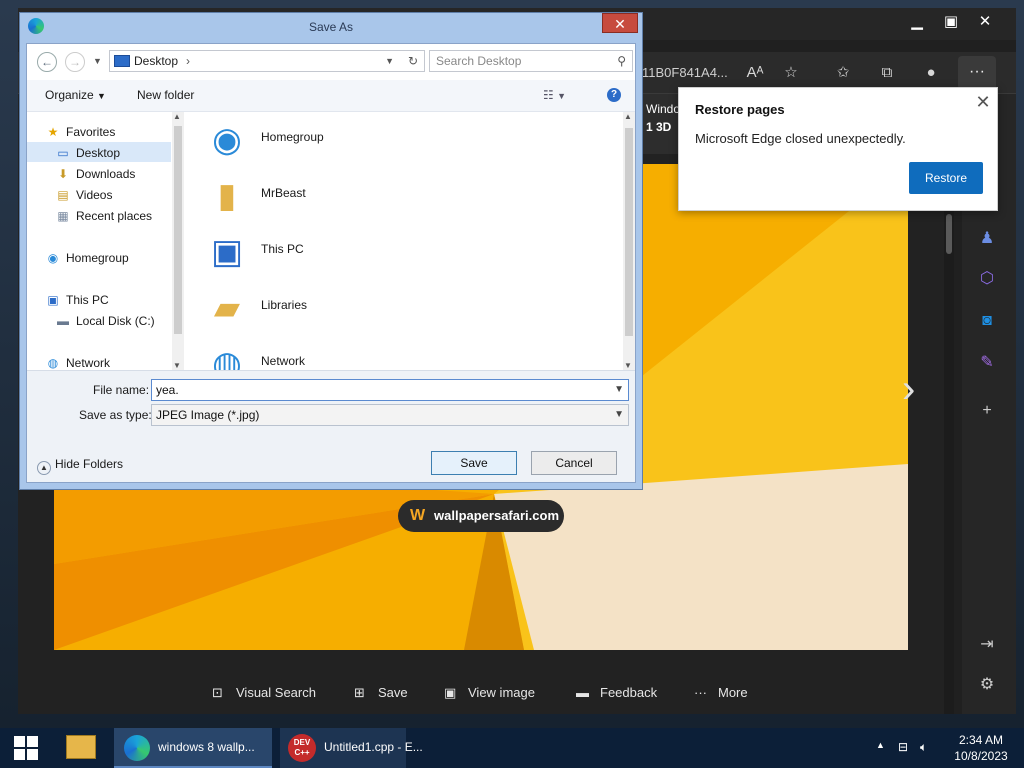  Describe the element at coordinates (474, 463) in the screenshot. I see `save-button: Save` at that location.